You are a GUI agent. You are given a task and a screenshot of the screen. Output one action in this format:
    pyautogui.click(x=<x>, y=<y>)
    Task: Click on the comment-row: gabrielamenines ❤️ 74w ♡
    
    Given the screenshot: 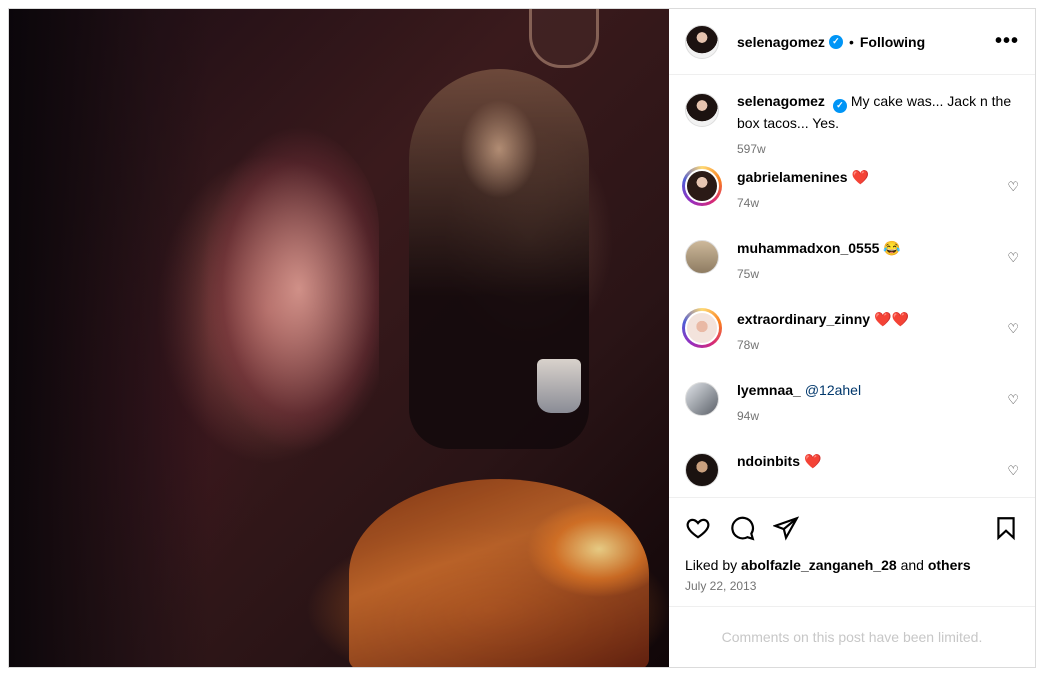 What is the action you would take?
    pyautogui.click(x=850, y=202)
    